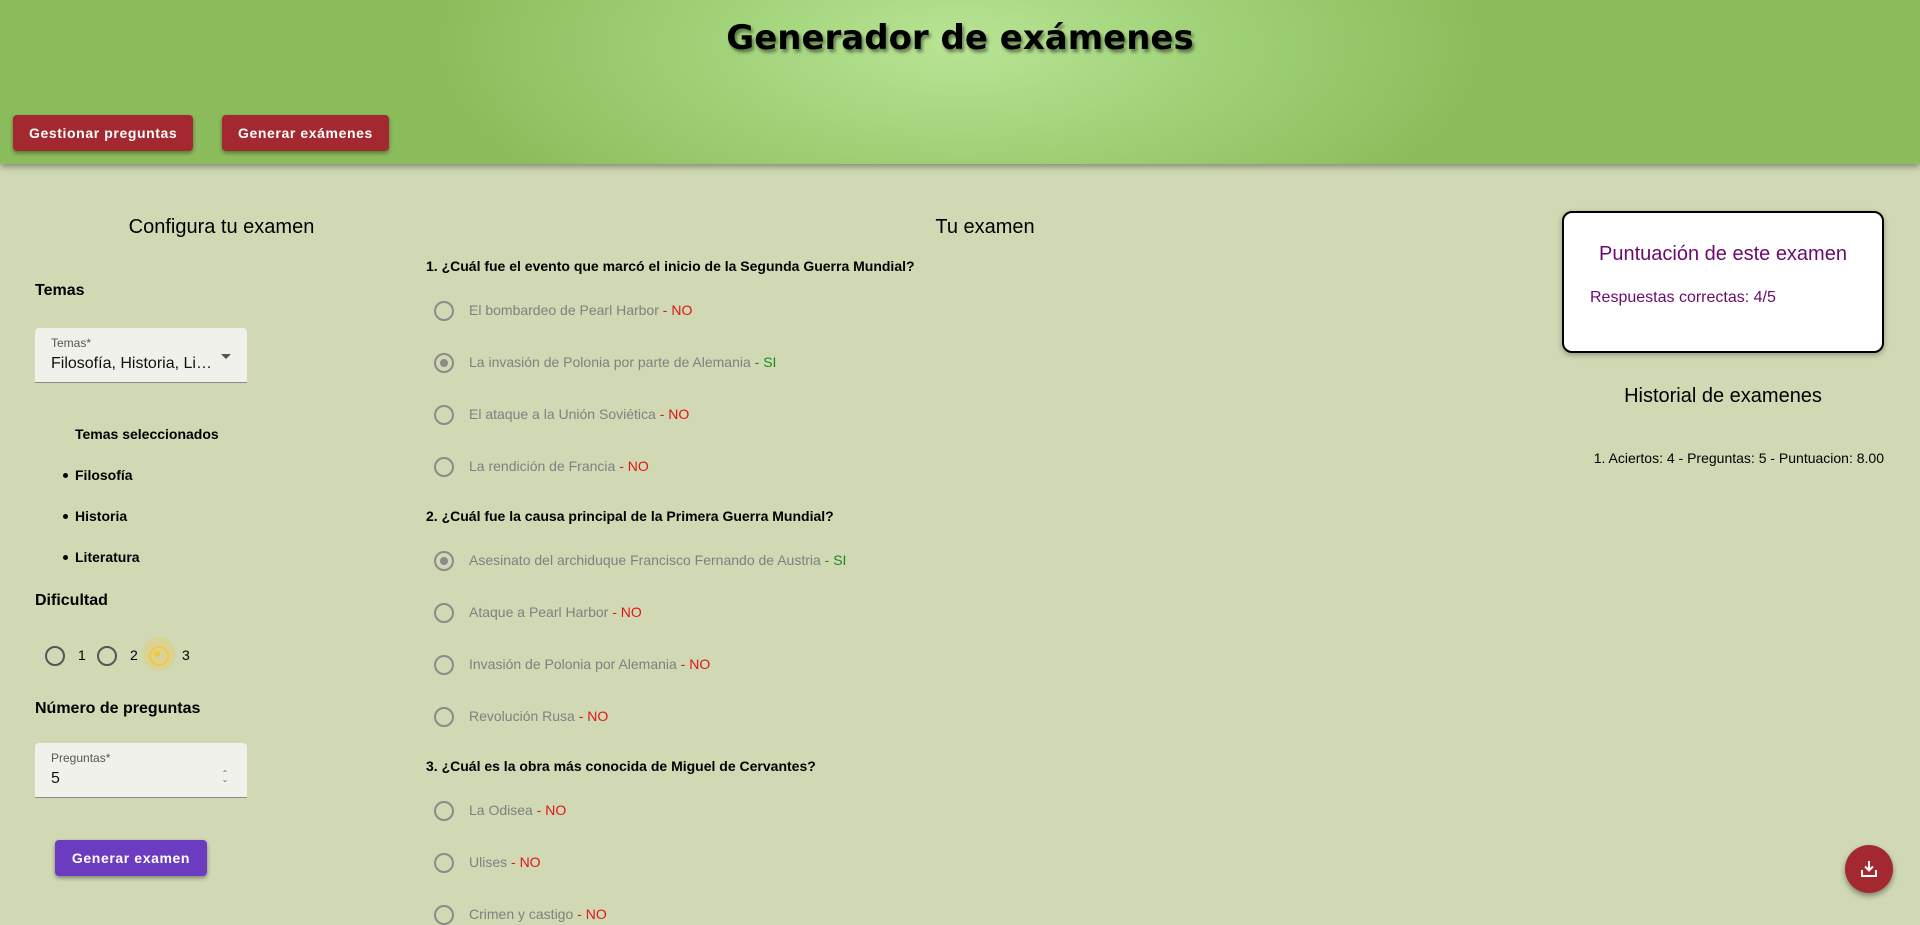  Describe the element at coordinates (305, 133) in the screenshot. I see `generate-exams-button: Generar exámenes` at that location.